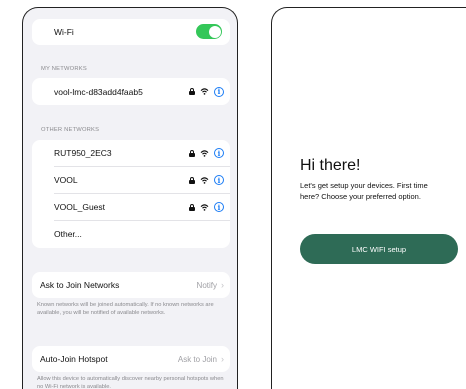  Describe the element at coordinates (131, 153) in the screenshot. I see `network-row: RUT950_2EC3 i` at that location.